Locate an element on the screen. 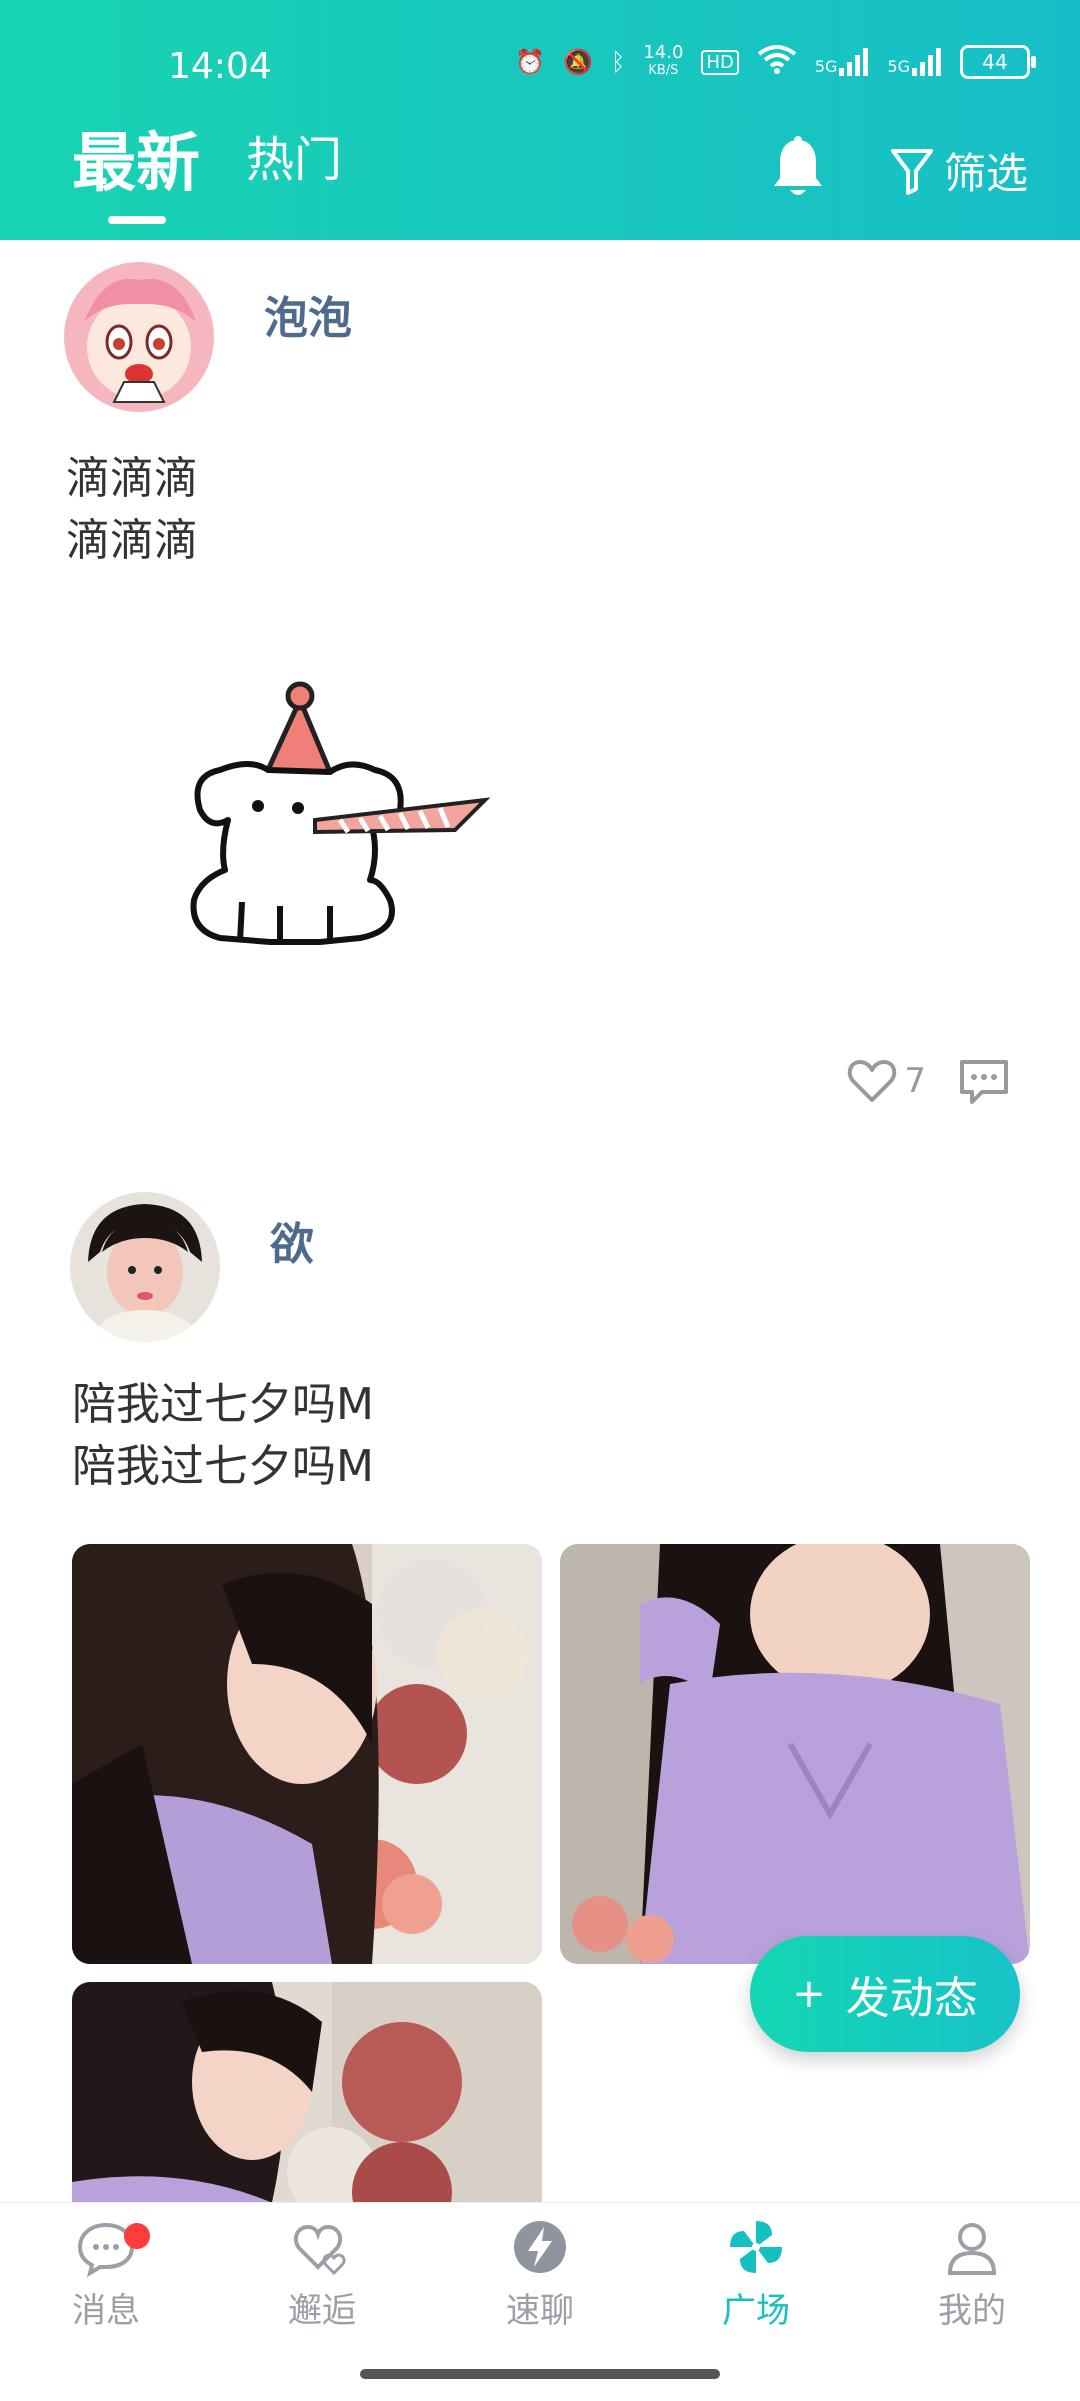  hd-badge: HD is located at coordinates (720, 62).